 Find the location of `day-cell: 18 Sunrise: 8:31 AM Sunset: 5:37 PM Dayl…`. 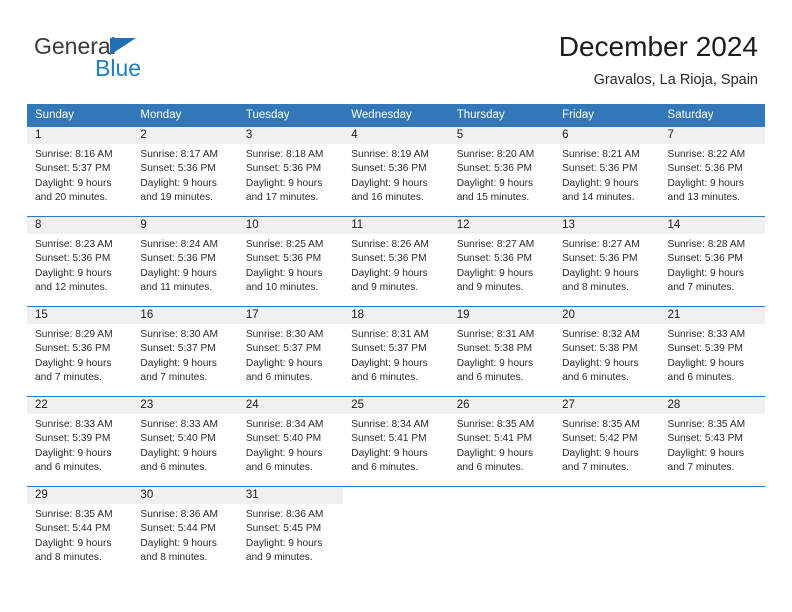

day-cell: 18 Sunrise: 8:31 AM Sunset: 5:37 PM Dayl… is located at coordinates (396, 351).